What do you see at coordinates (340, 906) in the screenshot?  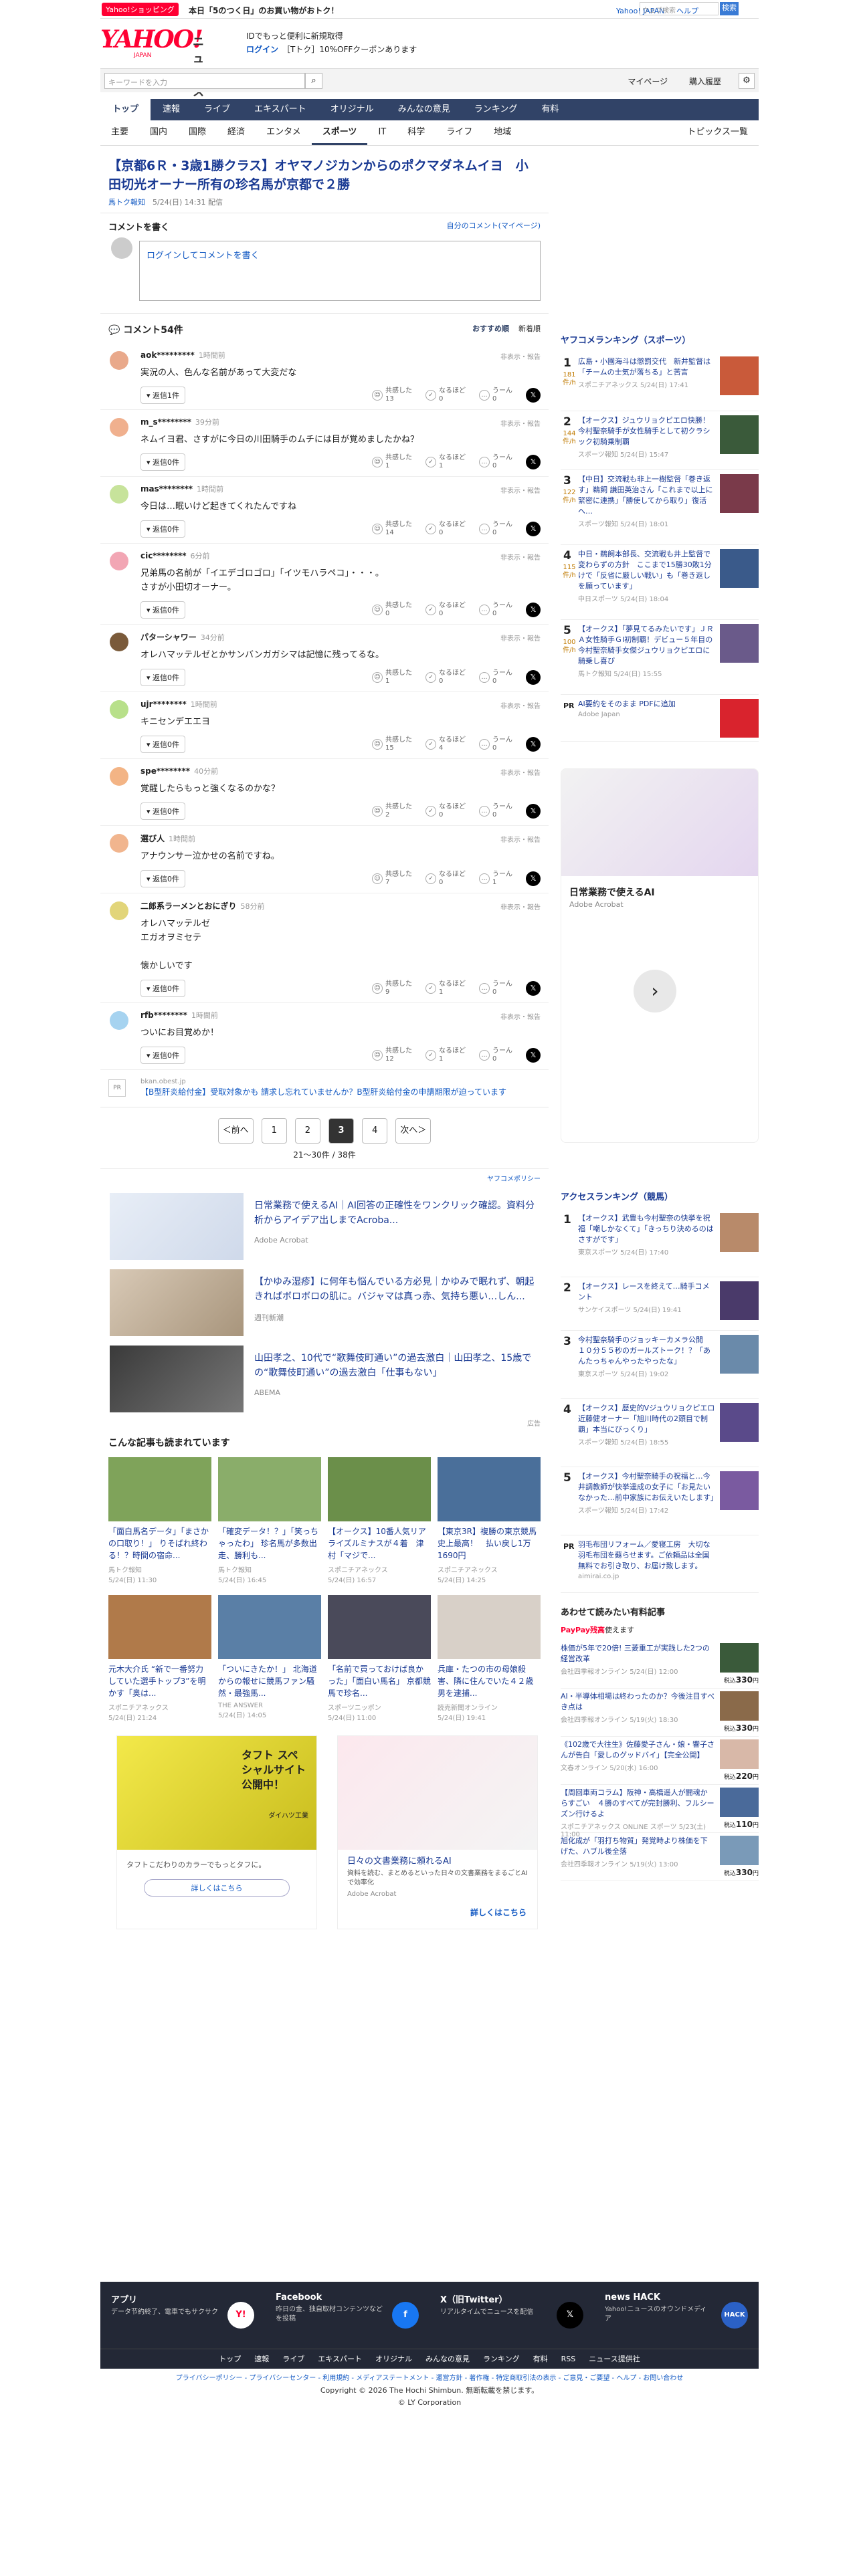 I see `comment-user: 二郎系ラーメンとおにぎり 58分前` at bounding box center [340, 906].